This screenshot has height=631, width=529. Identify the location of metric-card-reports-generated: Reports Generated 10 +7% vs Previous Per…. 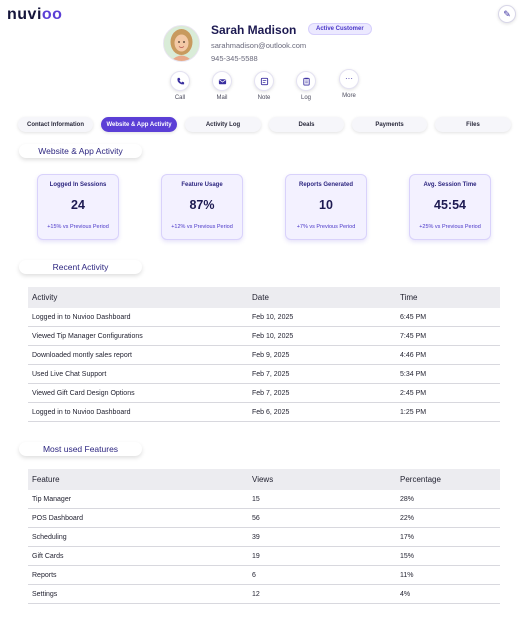
(326, 207).